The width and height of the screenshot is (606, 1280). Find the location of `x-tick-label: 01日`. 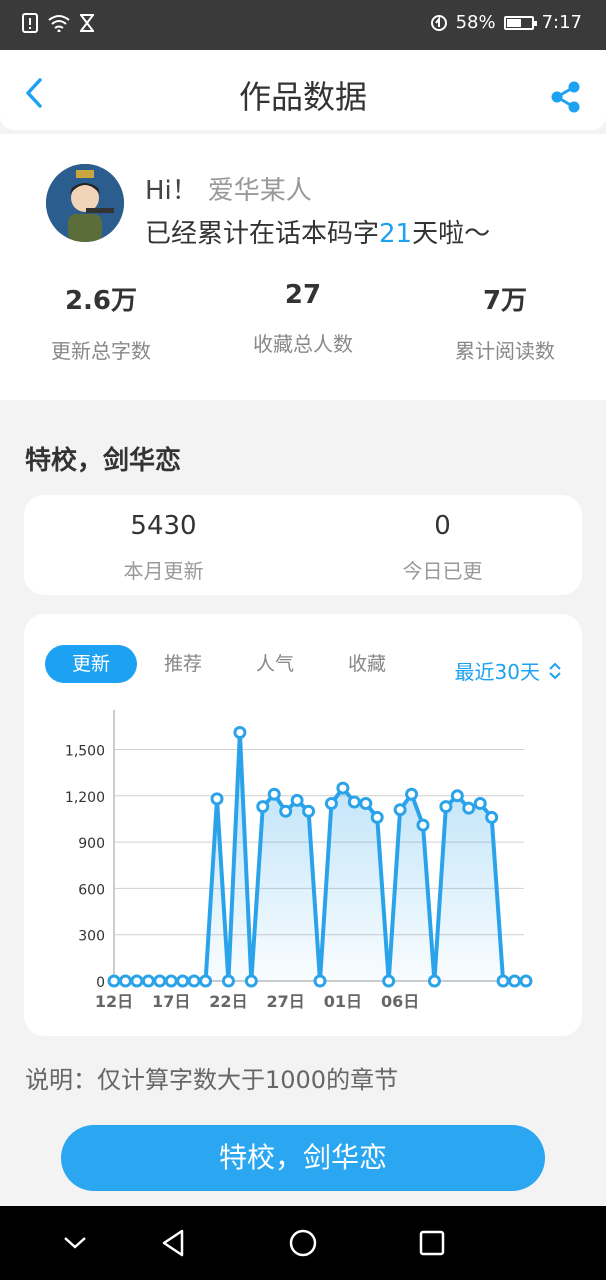

x-tick-label: 01日 is located at coordinates (343, 1001).